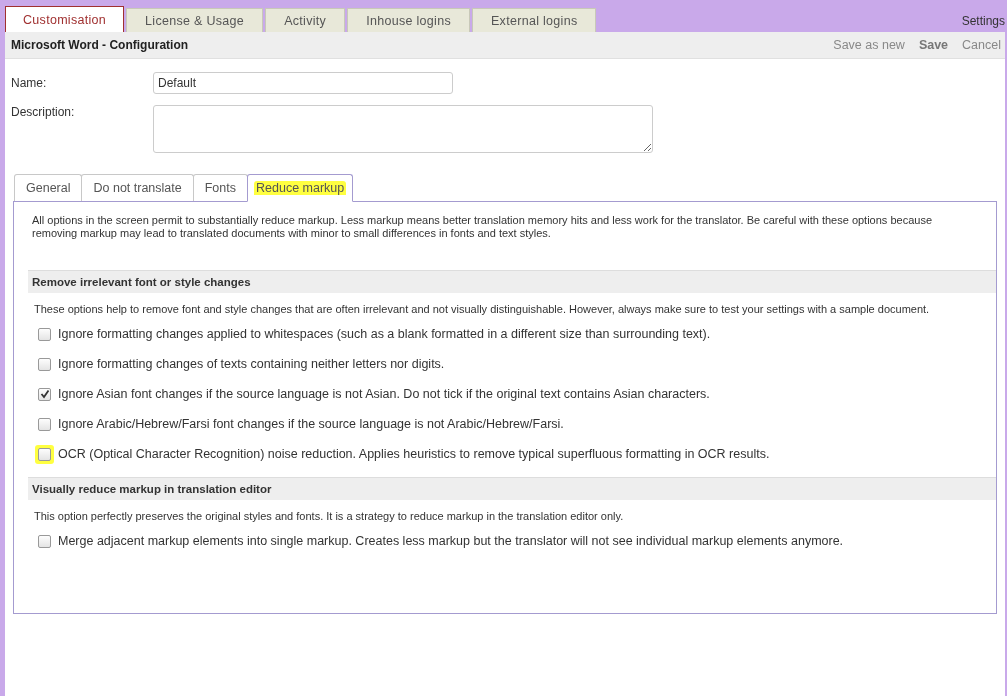  Describe the element at coordinates (403, 129) in the screenshot. I see `description-field` at that location.